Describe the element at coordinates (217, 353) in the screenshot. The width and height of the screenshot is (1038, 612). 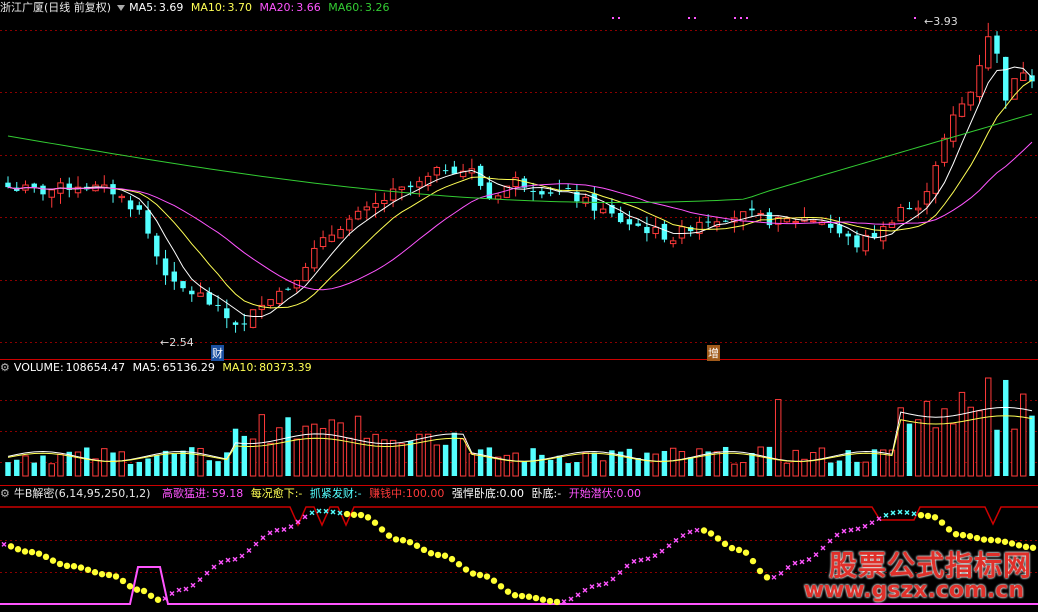
I see `event-tag-finance: 财` at that location.